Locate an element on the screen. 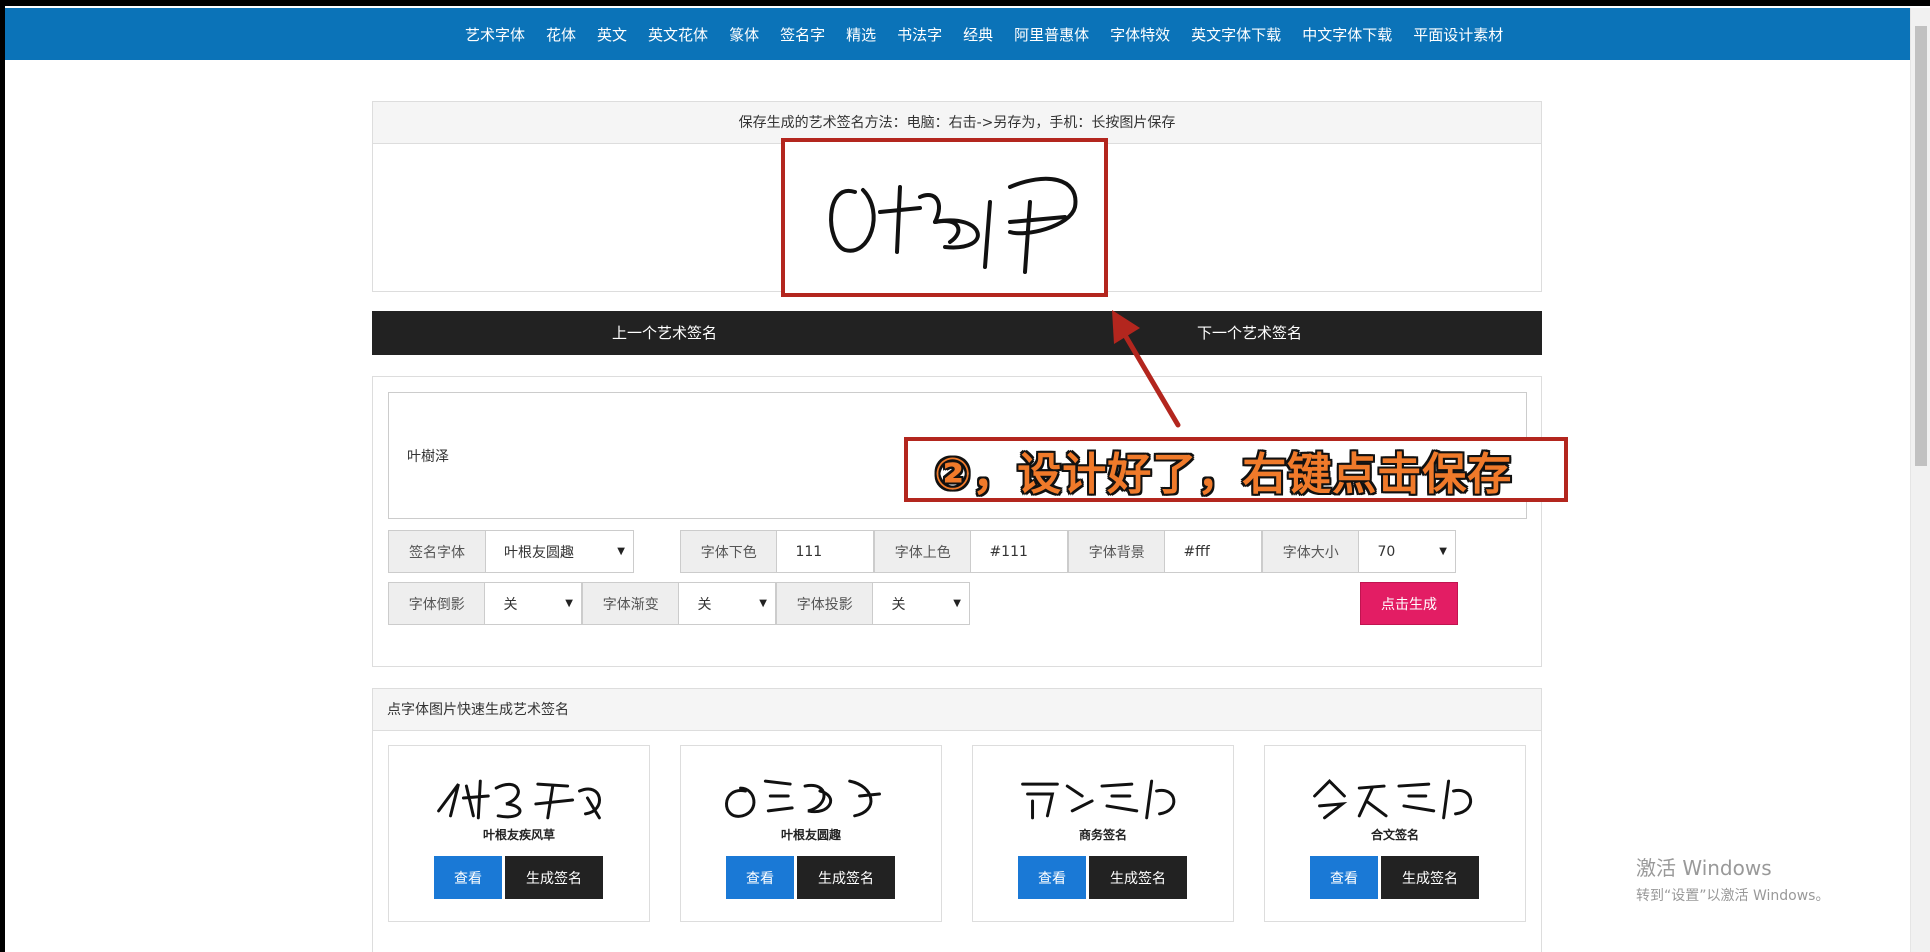 The width and height of the screenshot is (1930, 952). shadow-select: 关 ▼ is located at coordinates (921, 603).